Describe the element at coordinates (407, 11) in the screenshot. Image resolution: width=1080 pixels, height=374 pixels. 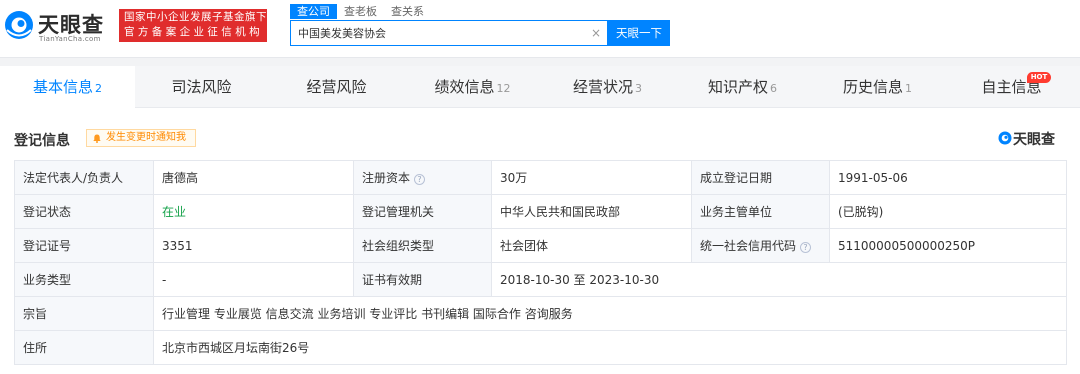
I see `search-tab-relation: 查关系` at that location.